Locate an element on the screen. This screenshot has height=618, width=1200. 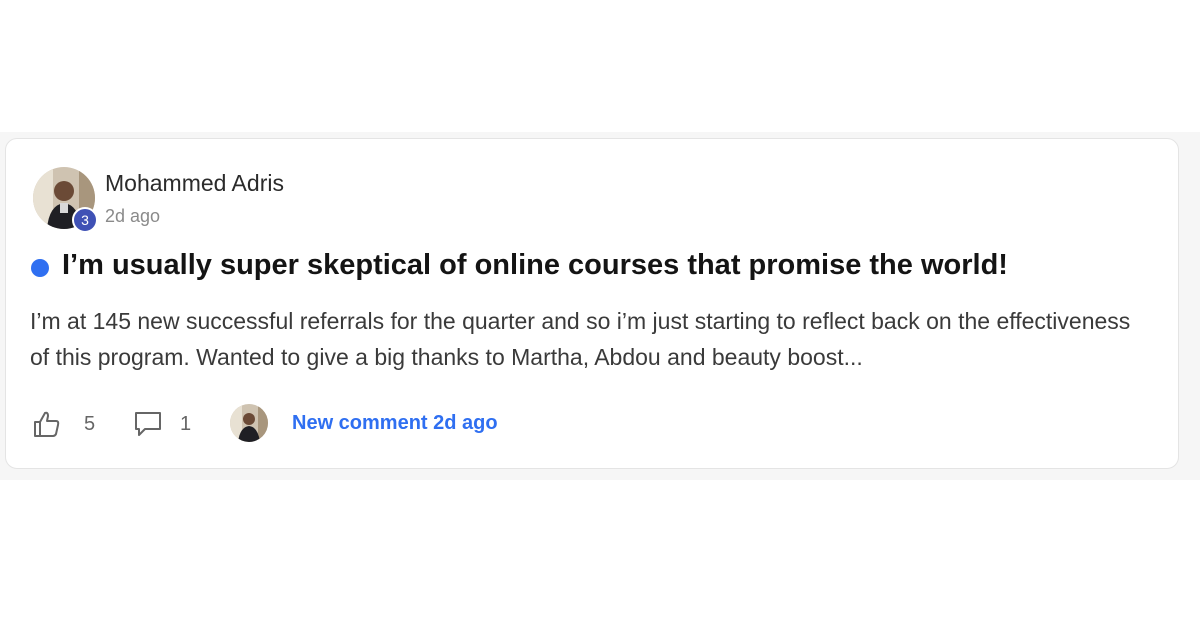
post-actions: 5 1 New comment 2d ago is located at coordinates (330, 424).